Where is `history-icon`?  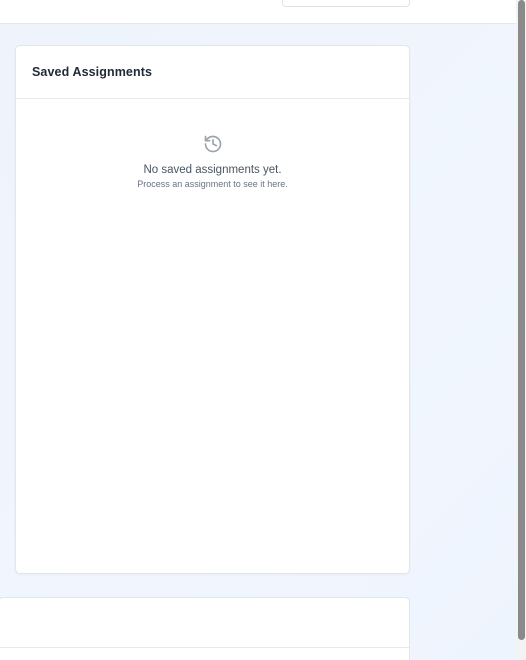
history-icon is located at coordinates (213, 144).